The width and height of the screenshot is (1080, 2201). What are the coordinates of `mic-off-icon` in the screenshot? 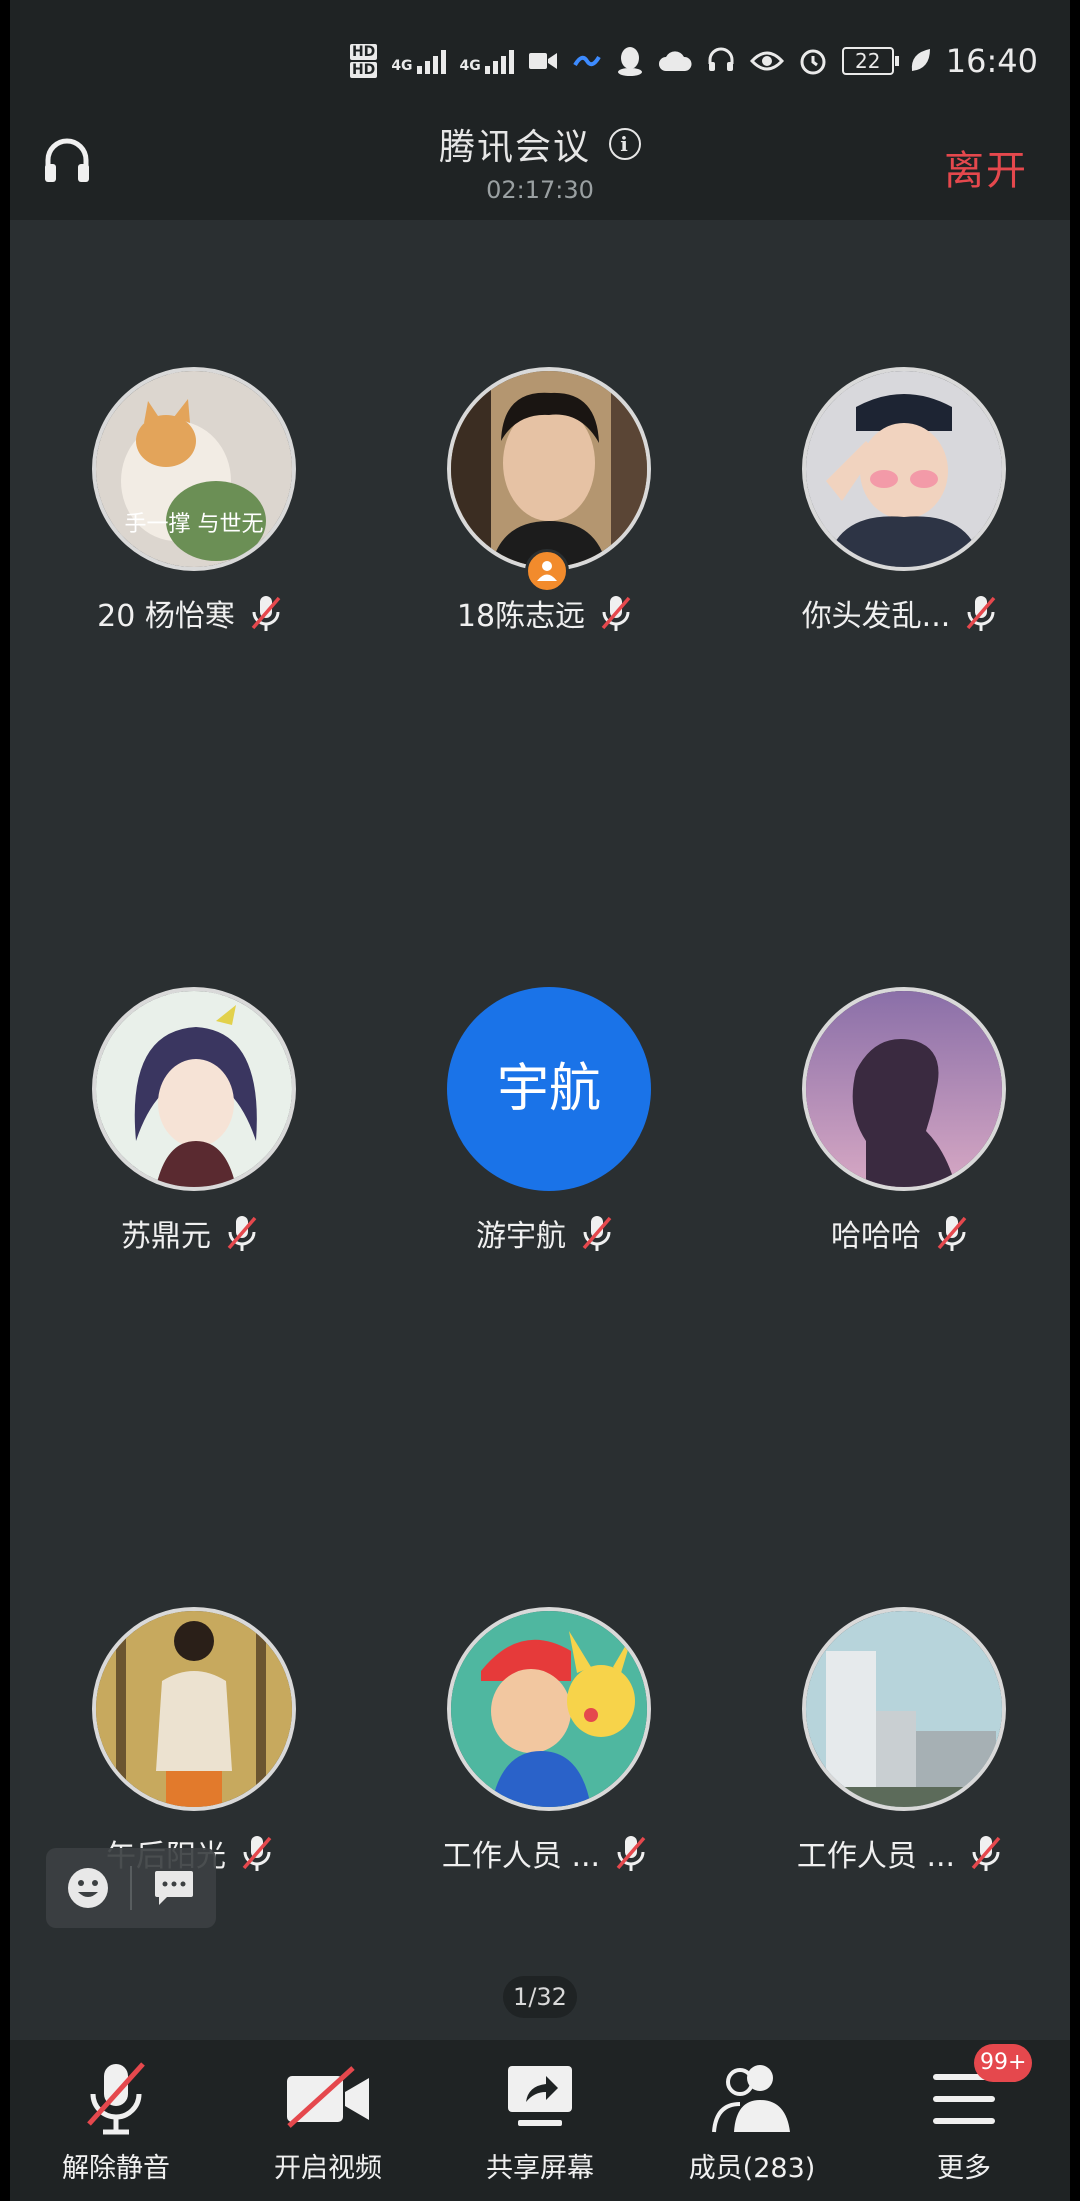 It's located at (116, 2100).